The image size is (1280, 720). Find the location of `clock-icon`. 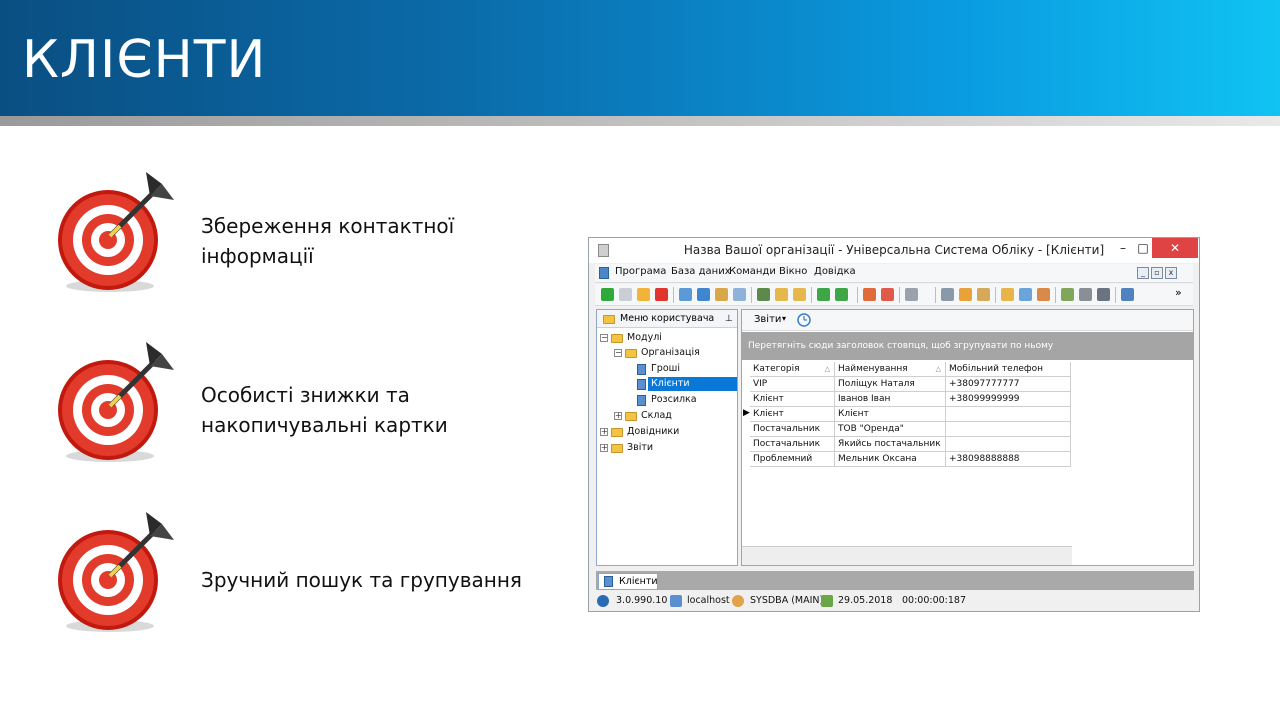

clock-icon is located at coordinates (804, 320).